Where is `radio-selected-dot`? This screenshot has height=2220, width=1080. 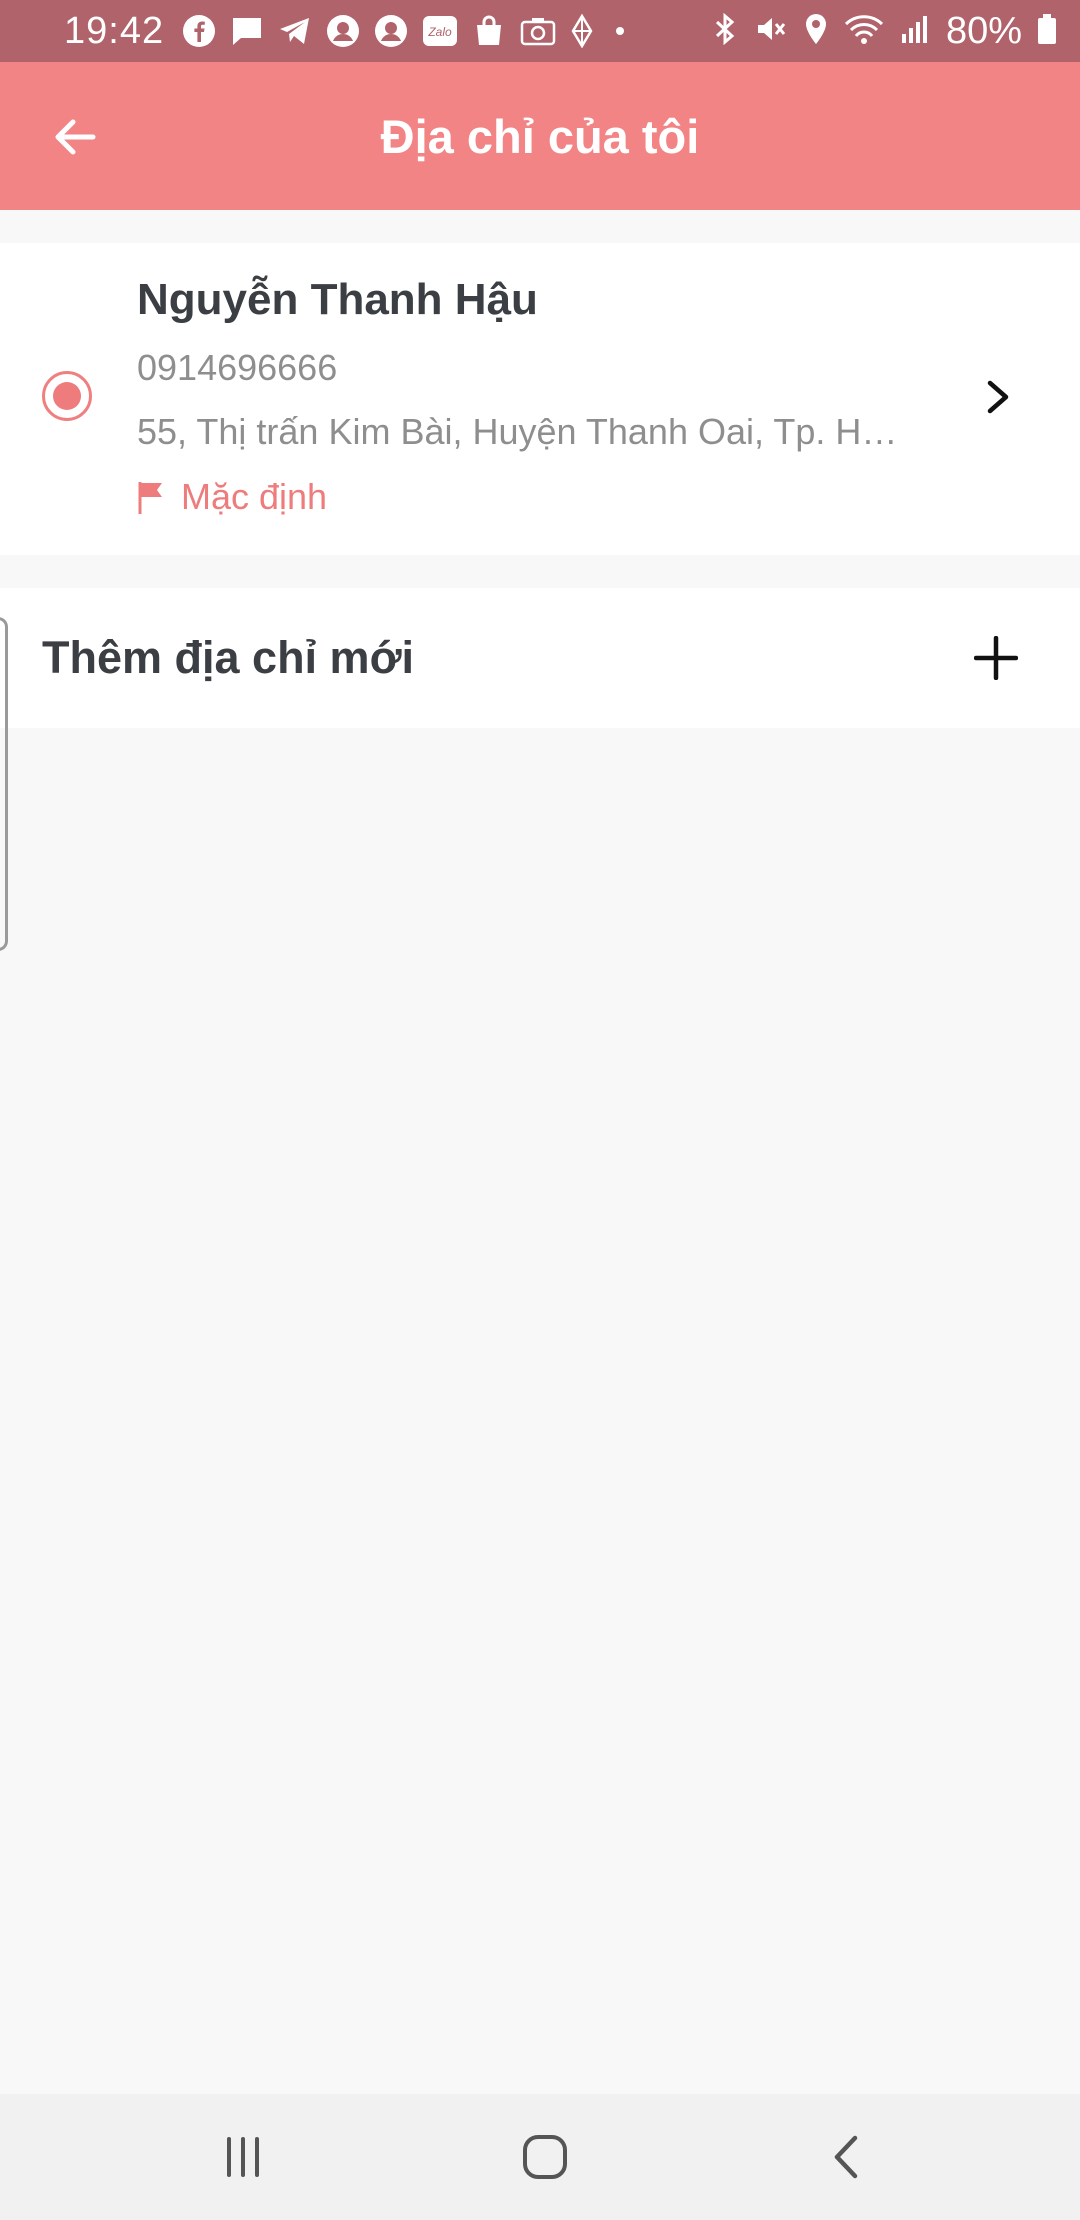
radio-selected-dot is located at coordinates (67, 396).